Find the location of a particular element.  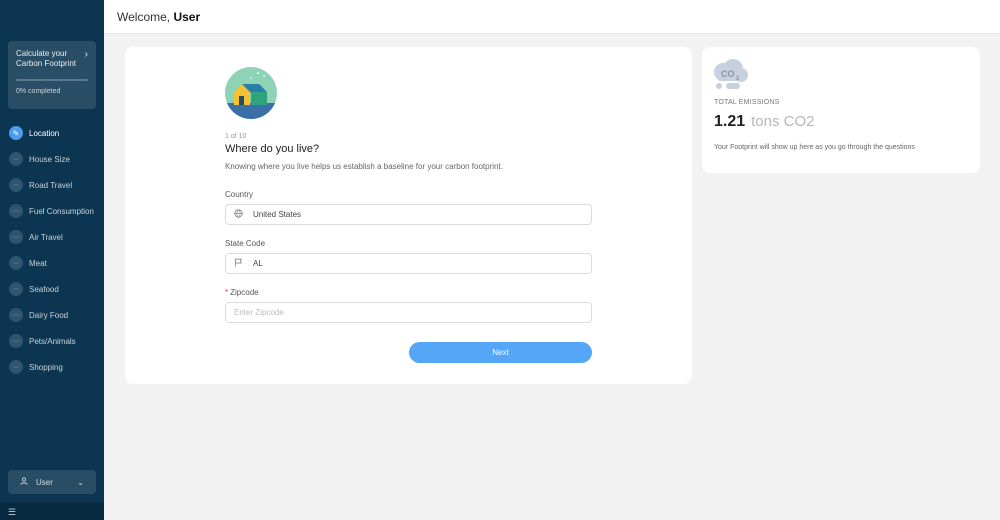

house-illustration-icon is located at coordinates (251, 93).